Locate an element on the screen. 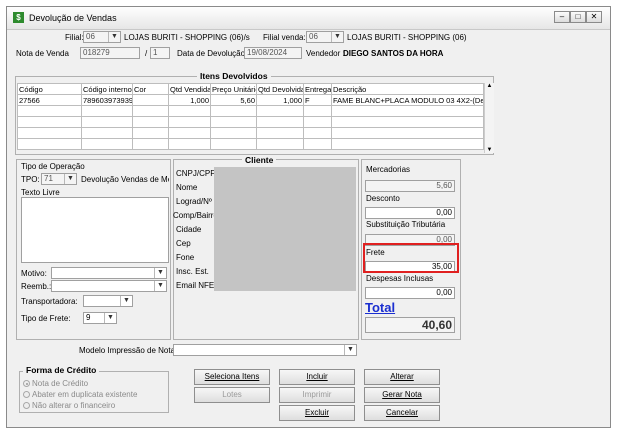  filial-venda-label: Filial venda: is located at coordinates (284, 37).